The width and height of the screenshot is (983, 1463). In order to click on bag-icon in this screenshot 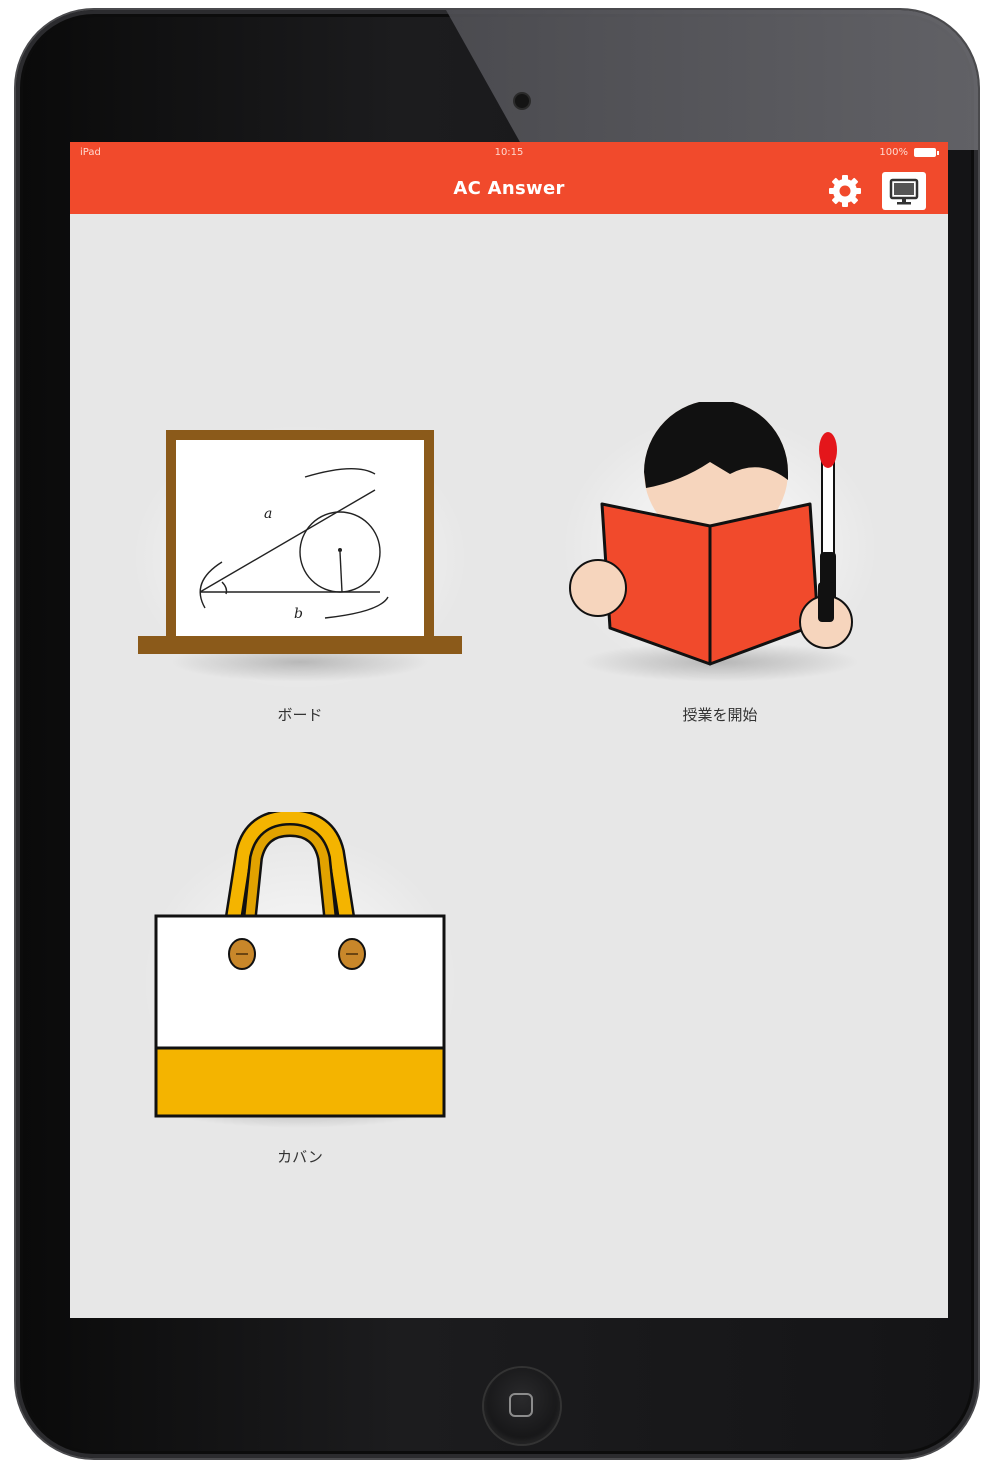, I will do `click(300, 965)`.